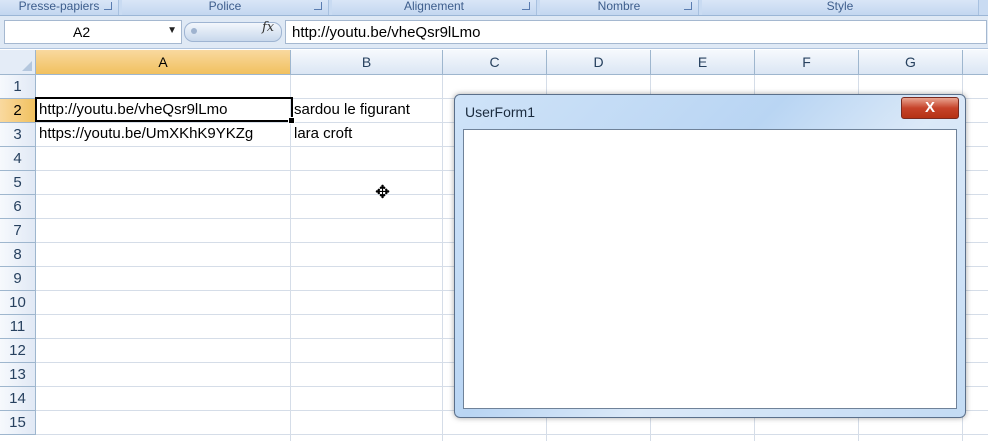 Image resolution: width=988 pixels, height=441 pixels. What do you see at coordinates (18, 303) in the screenshot?
I see `row-header-10: 10` at bounding box center [18, 303].